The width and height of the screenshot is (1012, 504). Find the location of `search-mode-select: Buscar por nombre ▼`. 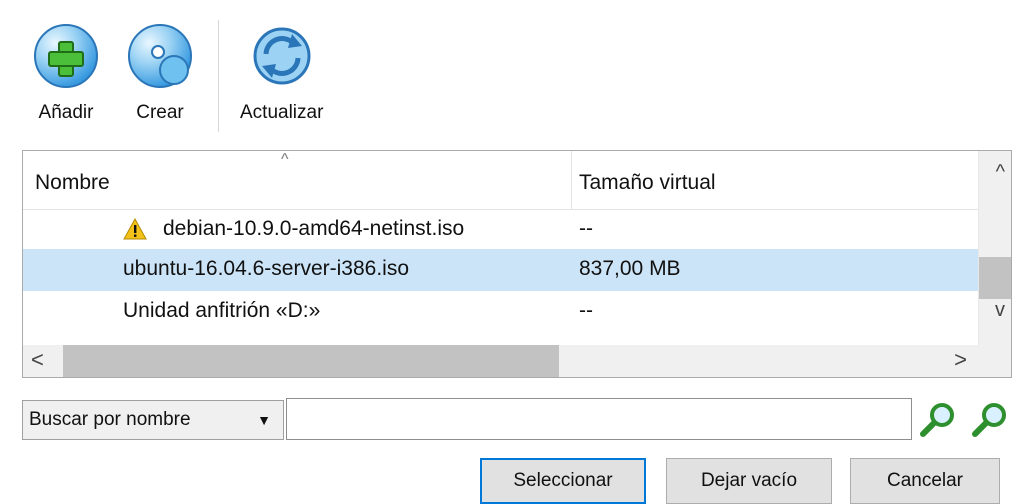

search-mode-select: Buscar por nombre ▼ is located at coordinates (153, 420).